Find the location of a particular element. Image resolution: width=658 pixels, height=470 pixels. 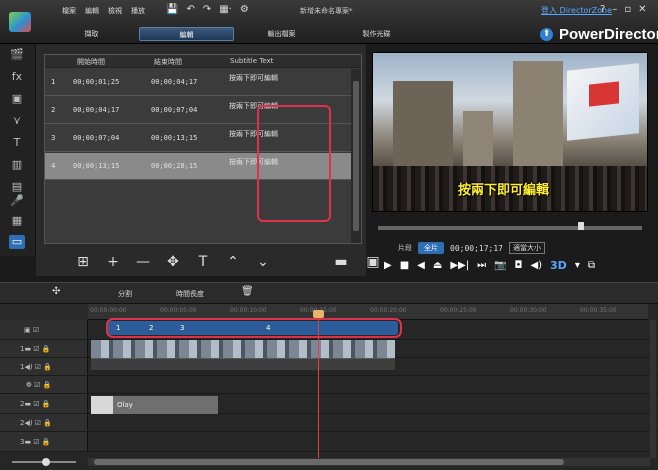

help-button: ? is located at coordinates (602, 9).